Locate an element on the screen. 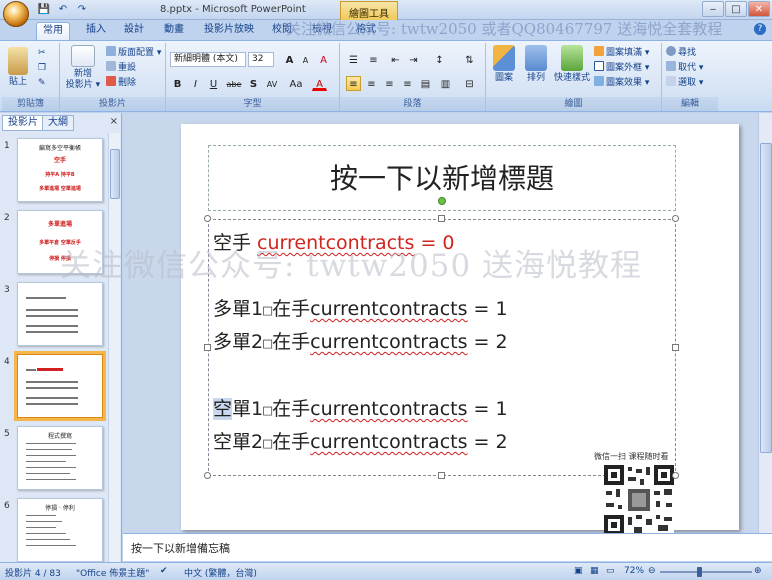  rotation-handle is located at coordinates (442, 201).